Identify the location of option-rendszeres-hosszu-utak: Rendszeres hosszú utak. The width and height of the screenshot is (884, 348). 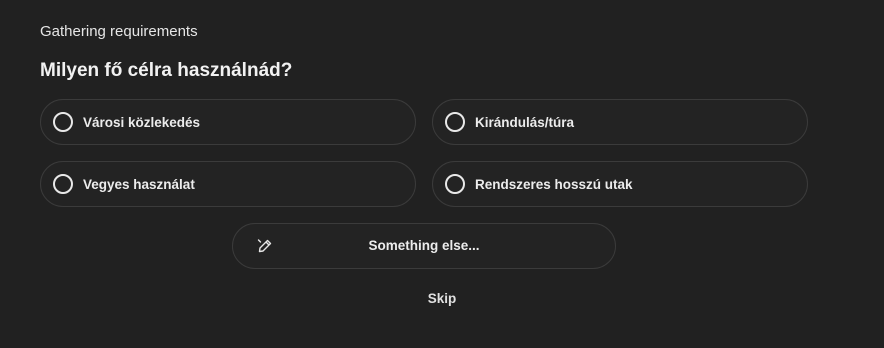
(620, 184).